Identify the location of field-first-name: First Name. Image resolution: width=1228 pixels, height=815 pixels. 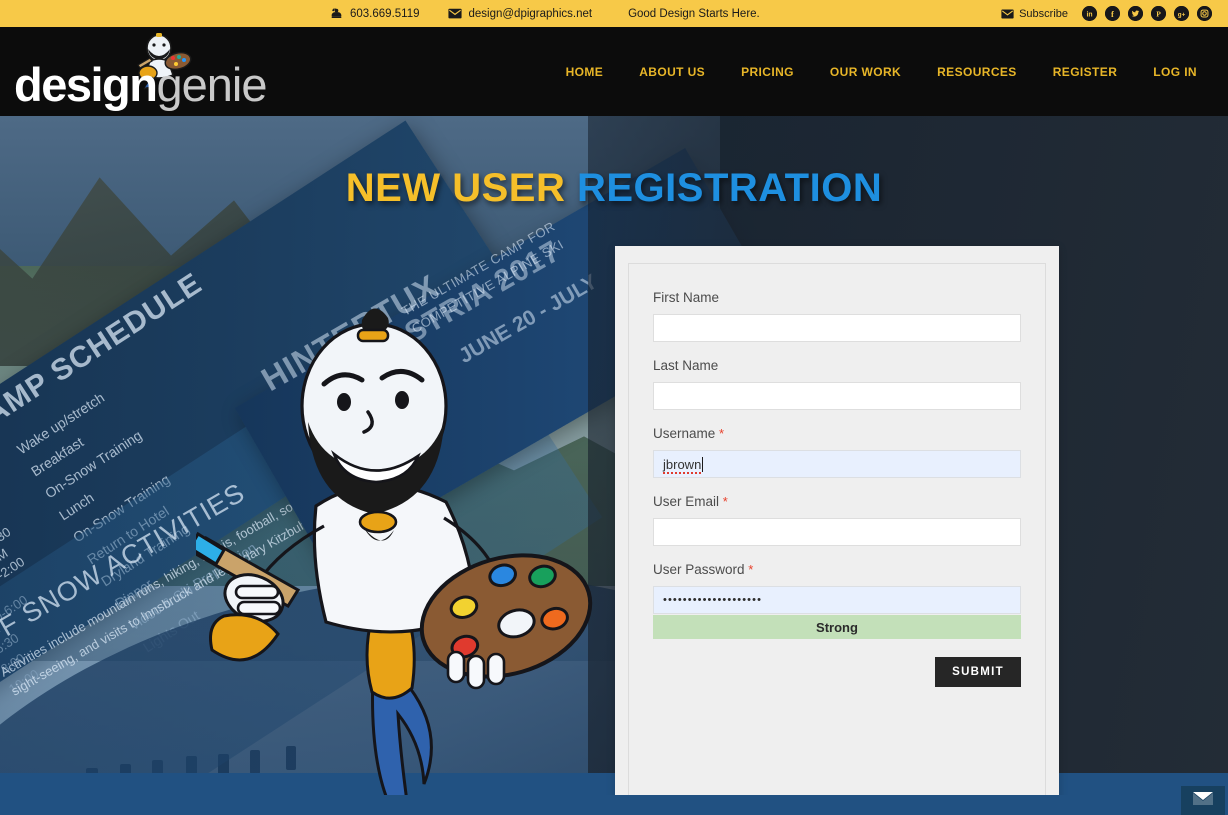
(837, 316).